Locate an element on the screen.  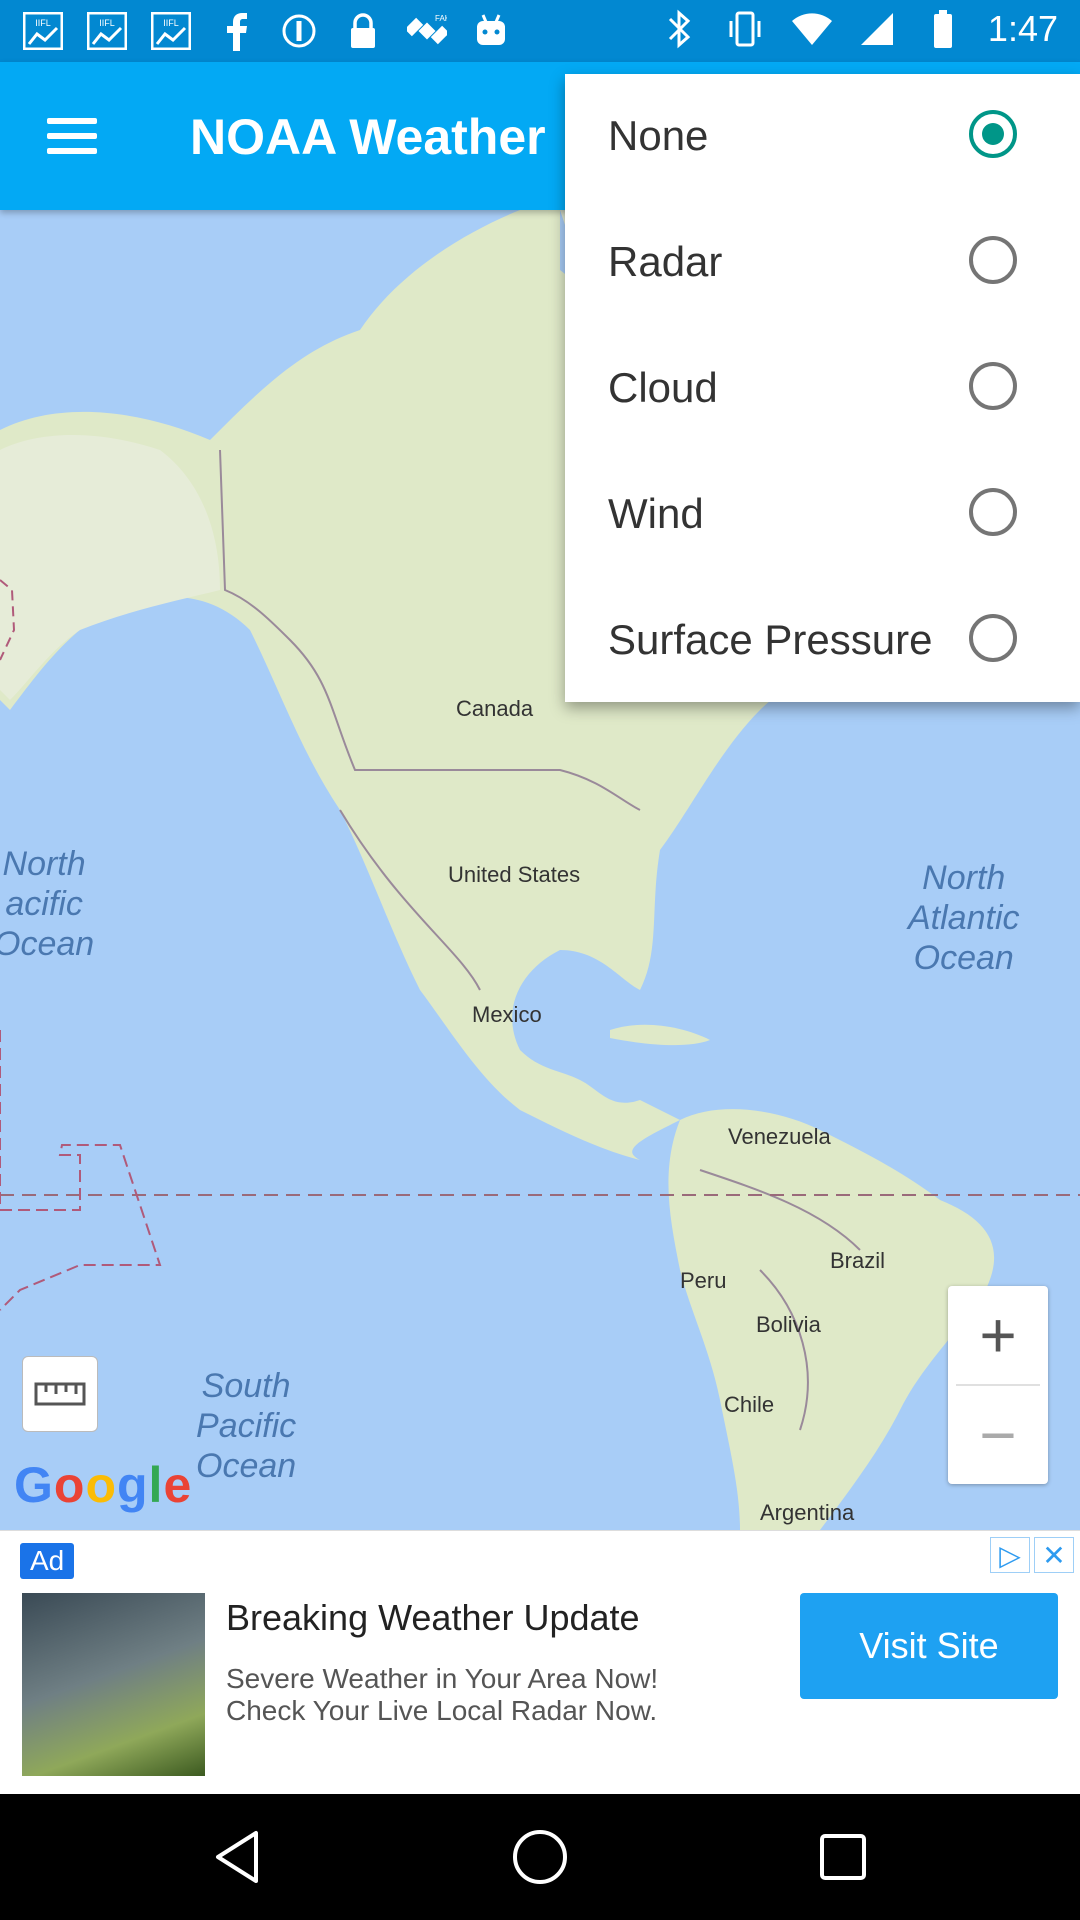
clock: 1:47 is located at coordinates (1022, 28).